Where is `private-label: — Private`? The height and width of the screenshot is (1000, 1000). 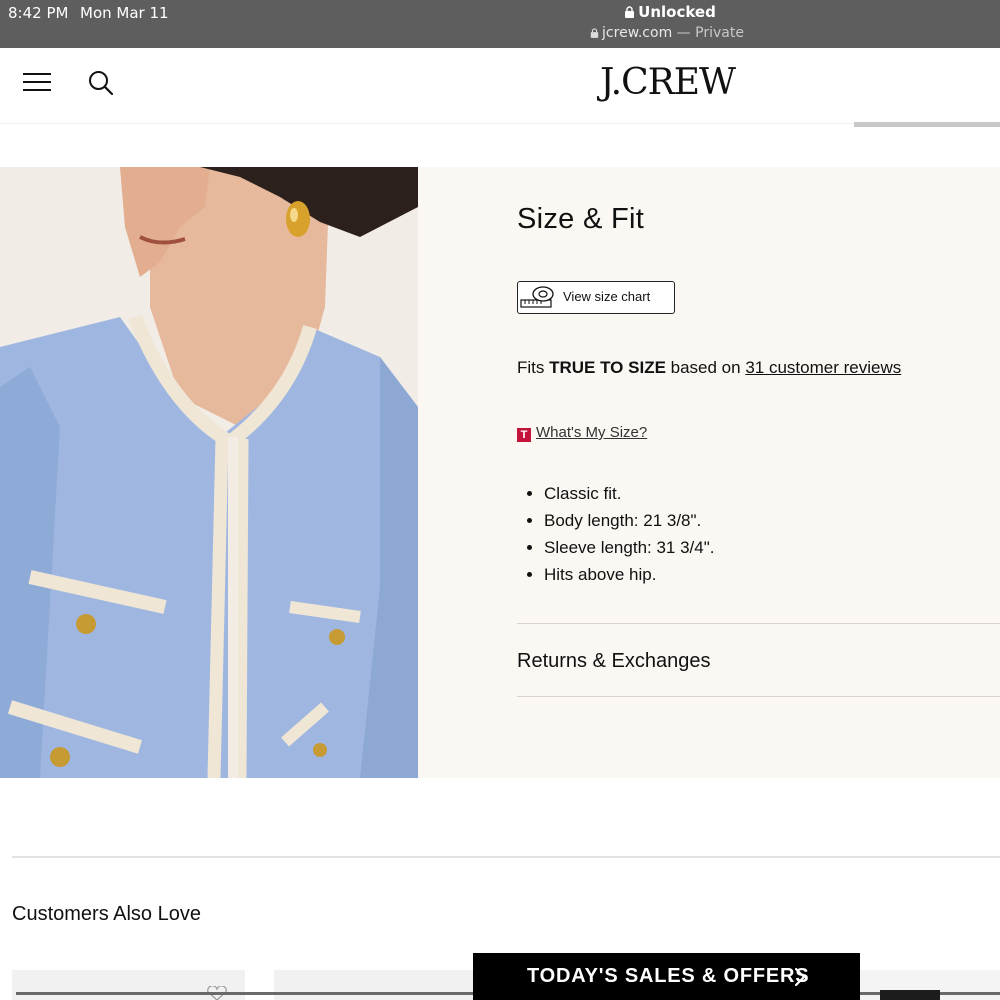 private-label: — Private is located at coordinates (710, 33).